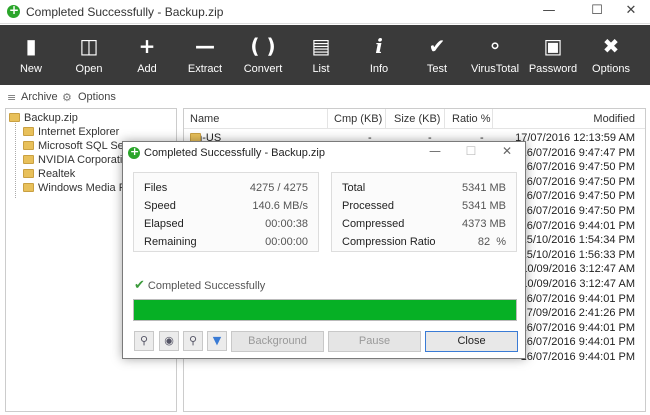 Image resolution: width=650 pixels, height=415 pixels. I want to click on stat-compression-ratio: Compression Ratio 82 %, so click(424, 242).